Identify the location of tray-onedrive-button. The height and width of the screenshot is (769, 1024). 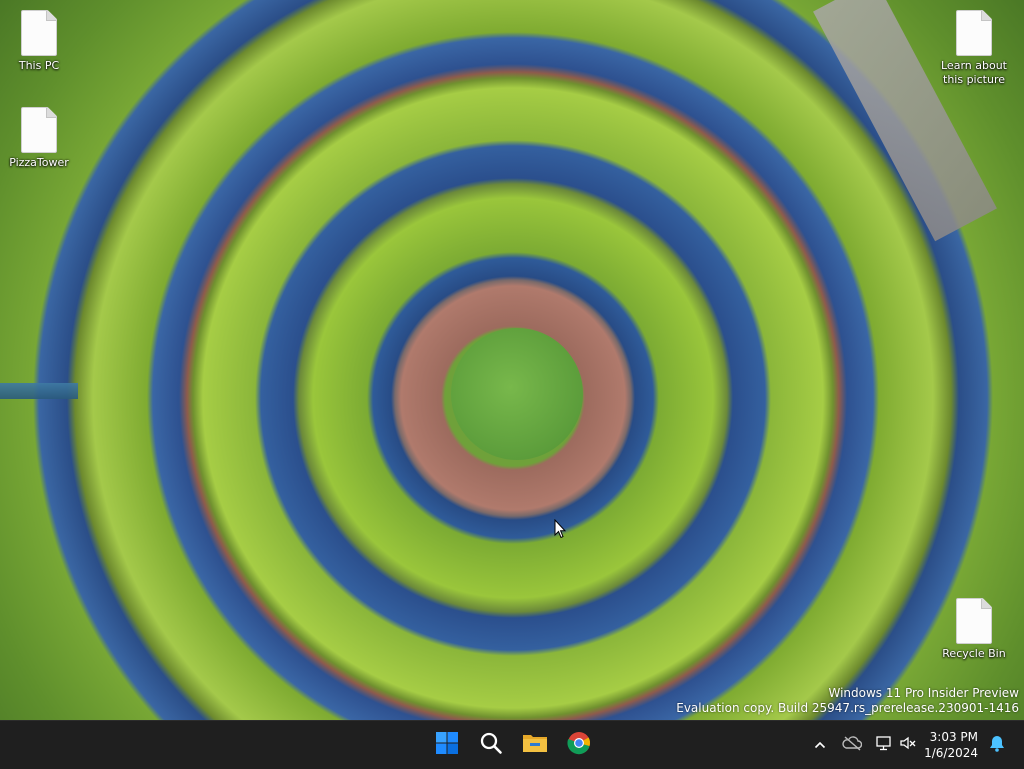
(852, 745).